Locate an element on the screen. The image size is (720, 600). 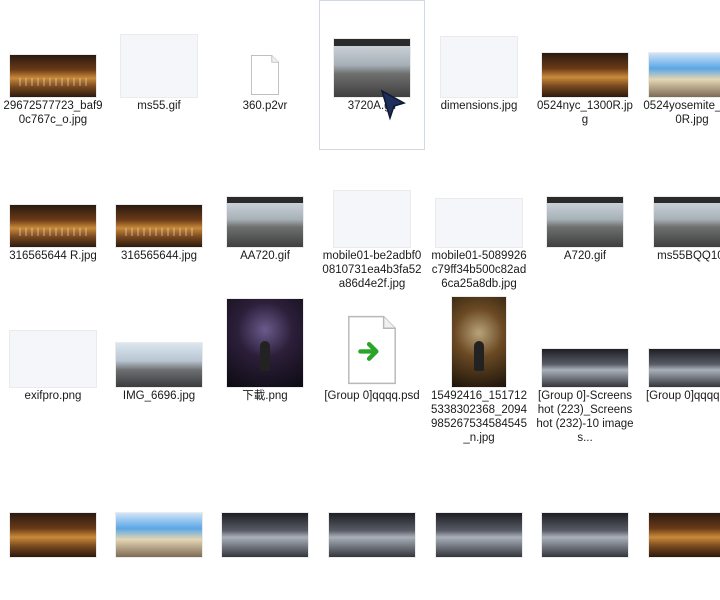
file-item: 0524yosemite_1300R.jpg is located at coordinates (679, 75).